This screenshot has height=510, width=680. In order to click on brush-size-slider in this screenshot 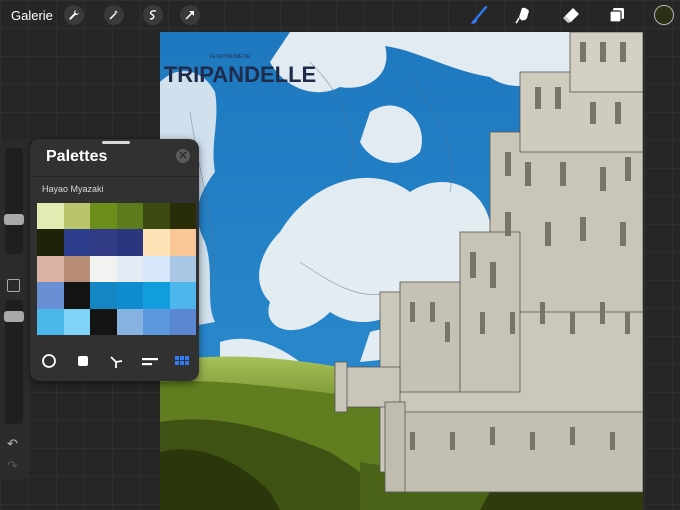, I will do `click(14, 201)`.